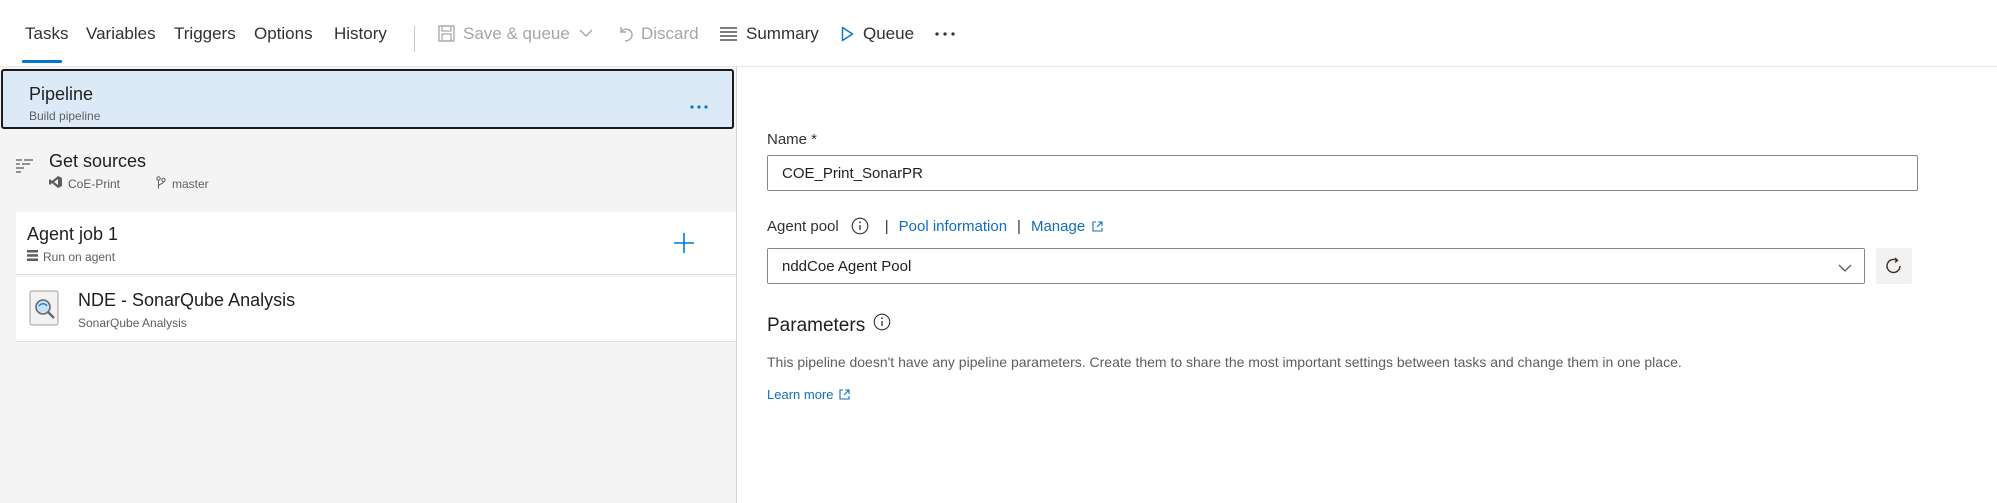 Image resolution: width=1997 pixels, height=503 pixels. What do you see at coordinates (24, 168) in the screenshot?
I see `get-sources-icon` at bounding box center [24, 168].